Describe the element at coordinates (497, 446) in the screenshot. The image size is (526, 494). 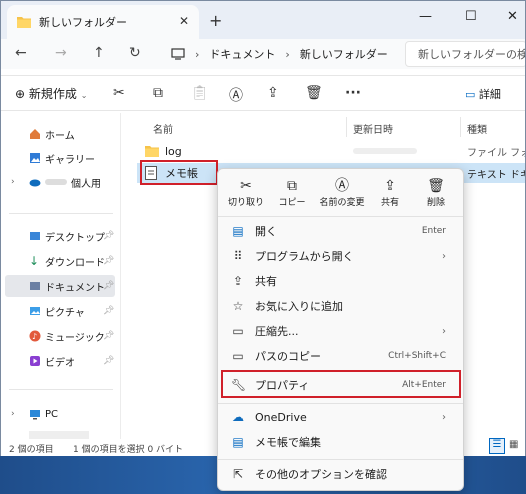
I see `details-view-icon: ☰` at that location.